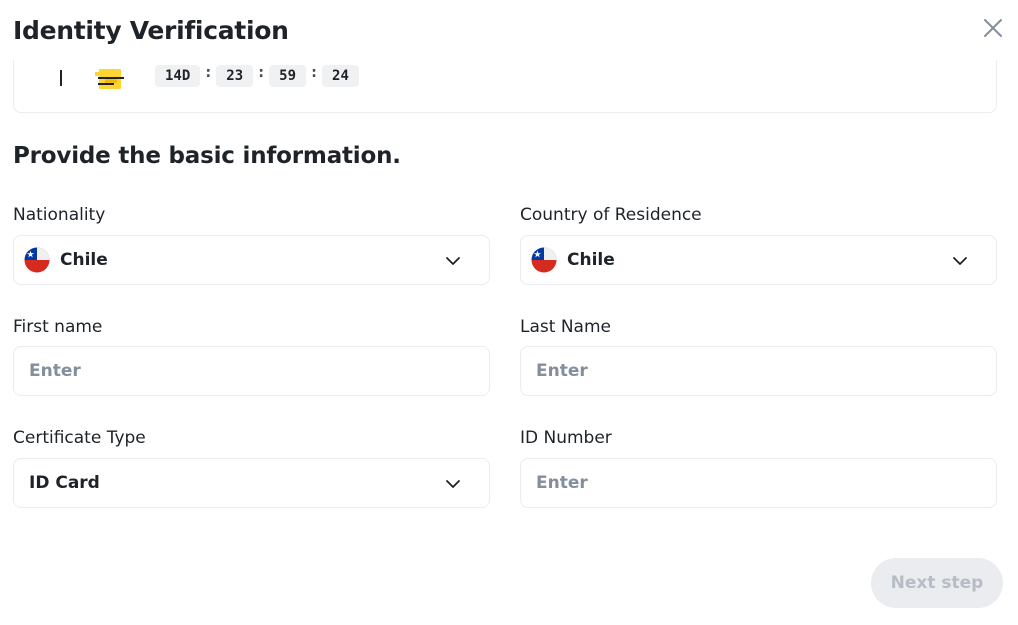 This screenshot has height=625, width=1018. What do you see at coordinates (566, 438) in the screenshot?
I see `id-number-label: ID Number` at bounding box center [566, 438].